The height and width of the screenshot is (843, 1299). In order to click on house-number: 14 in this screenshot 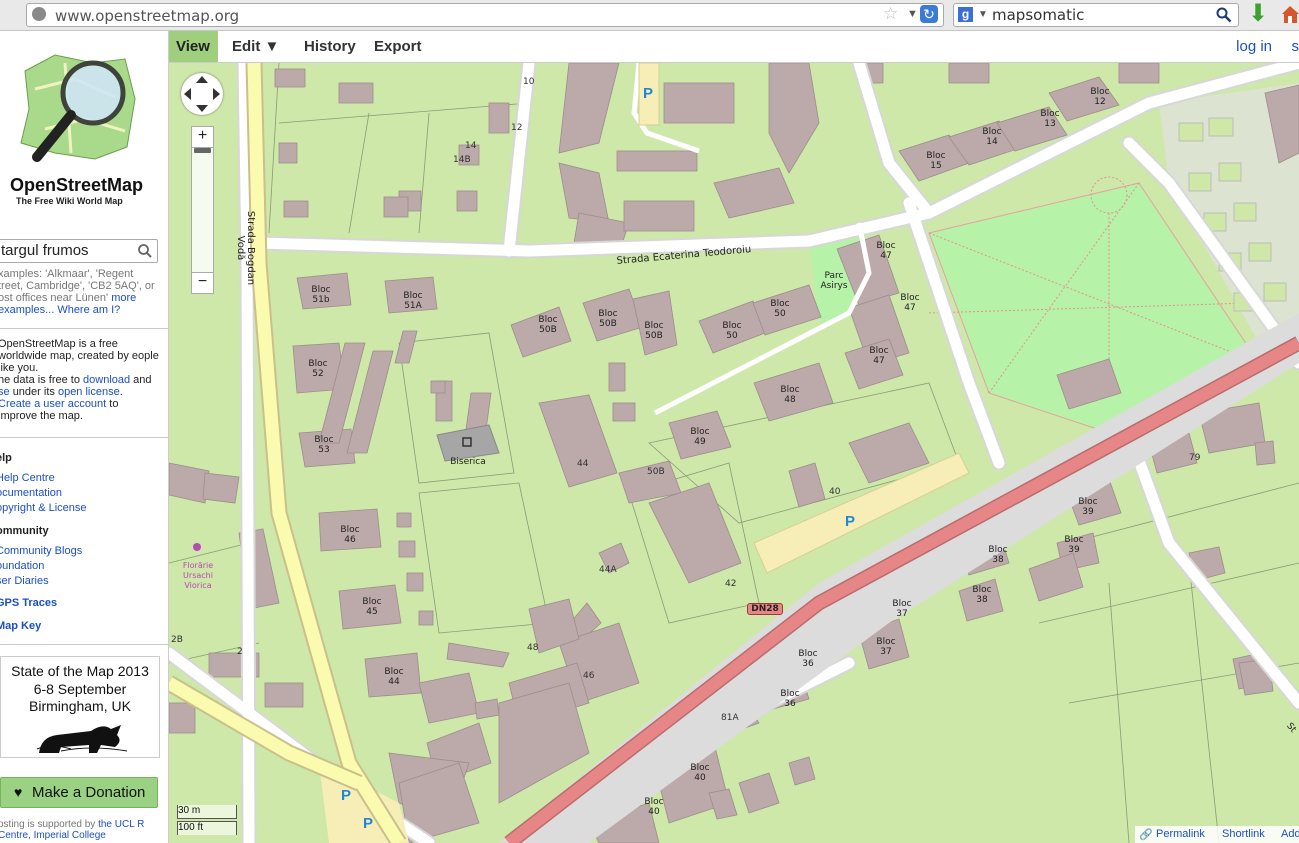, I will do `click(471, 146)`.